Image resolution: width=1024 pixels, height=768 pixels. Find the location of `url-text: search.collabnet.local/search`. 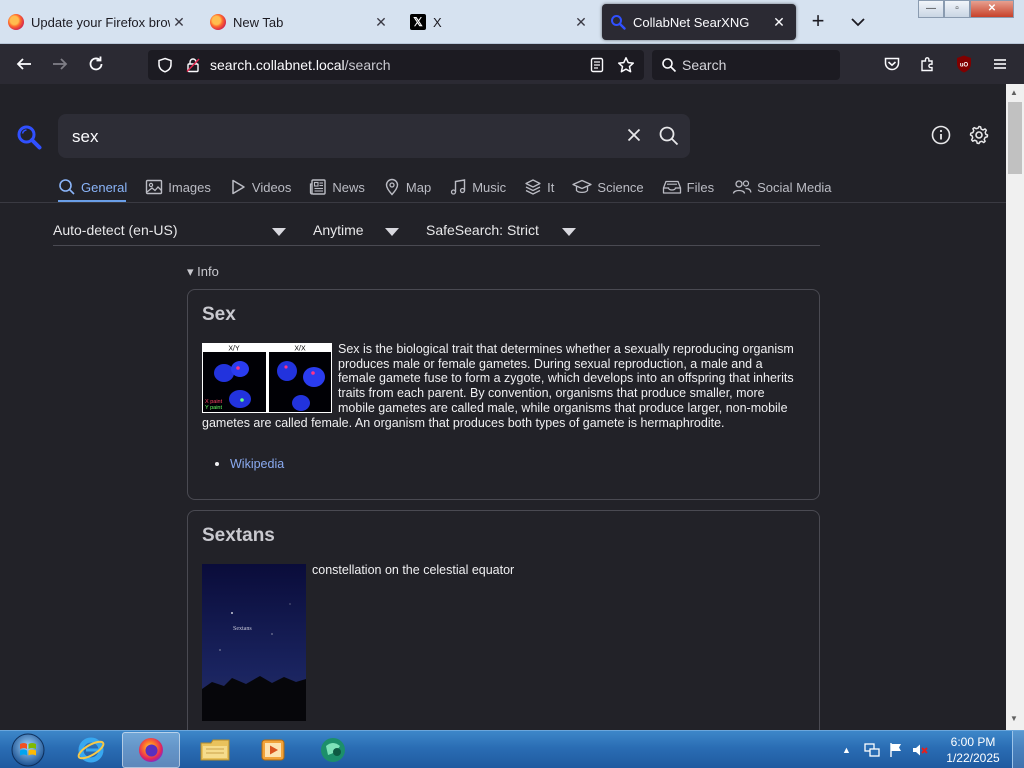

url-text: search.collabnet.local/search is located at coordinates (300, 65).